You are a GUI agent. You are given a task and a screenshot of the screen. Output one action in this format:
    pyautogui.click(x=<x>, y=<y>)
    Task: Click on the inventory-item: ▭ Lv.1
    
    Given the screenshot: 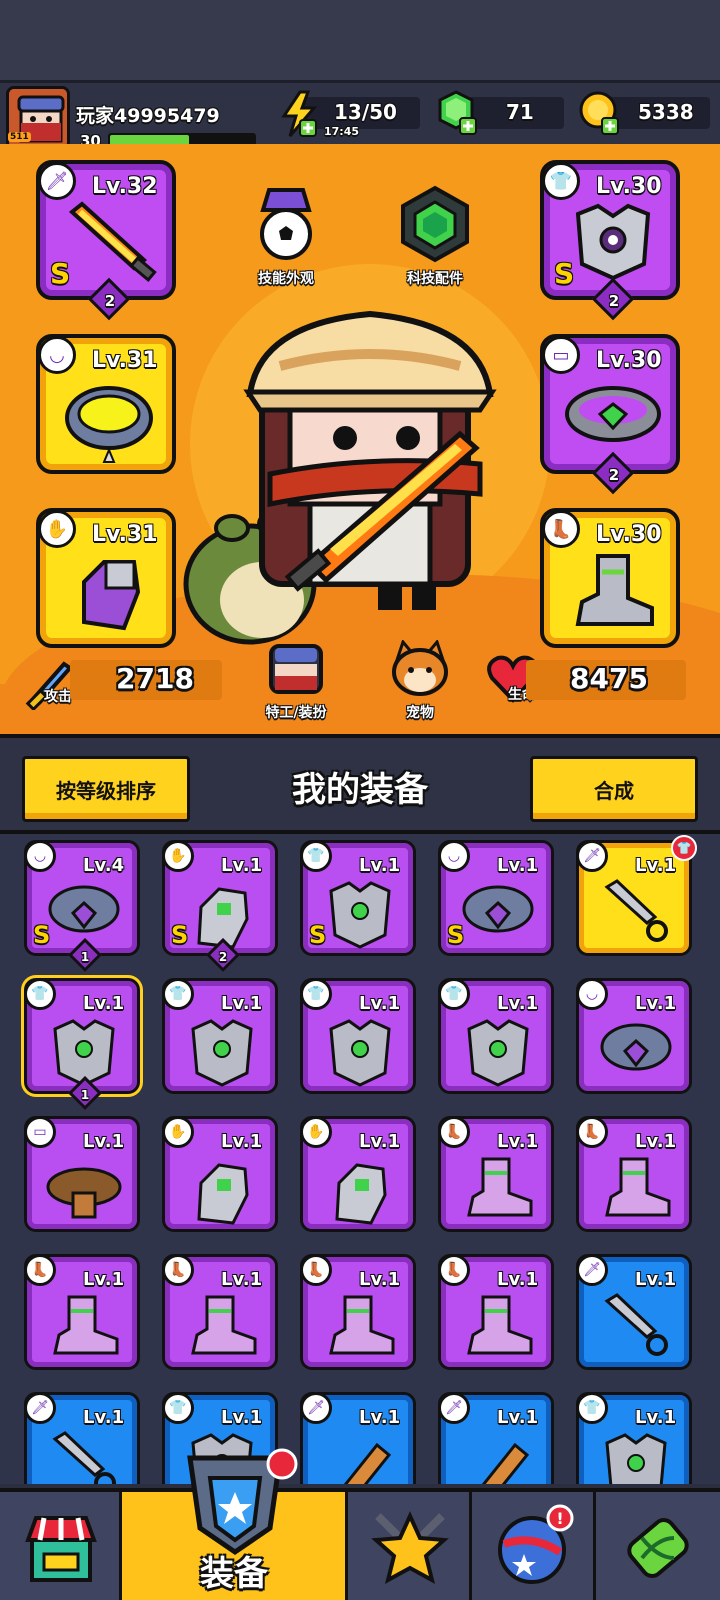 What is the action you would take?
    pyautogui.click(x=82, y=1174)
    